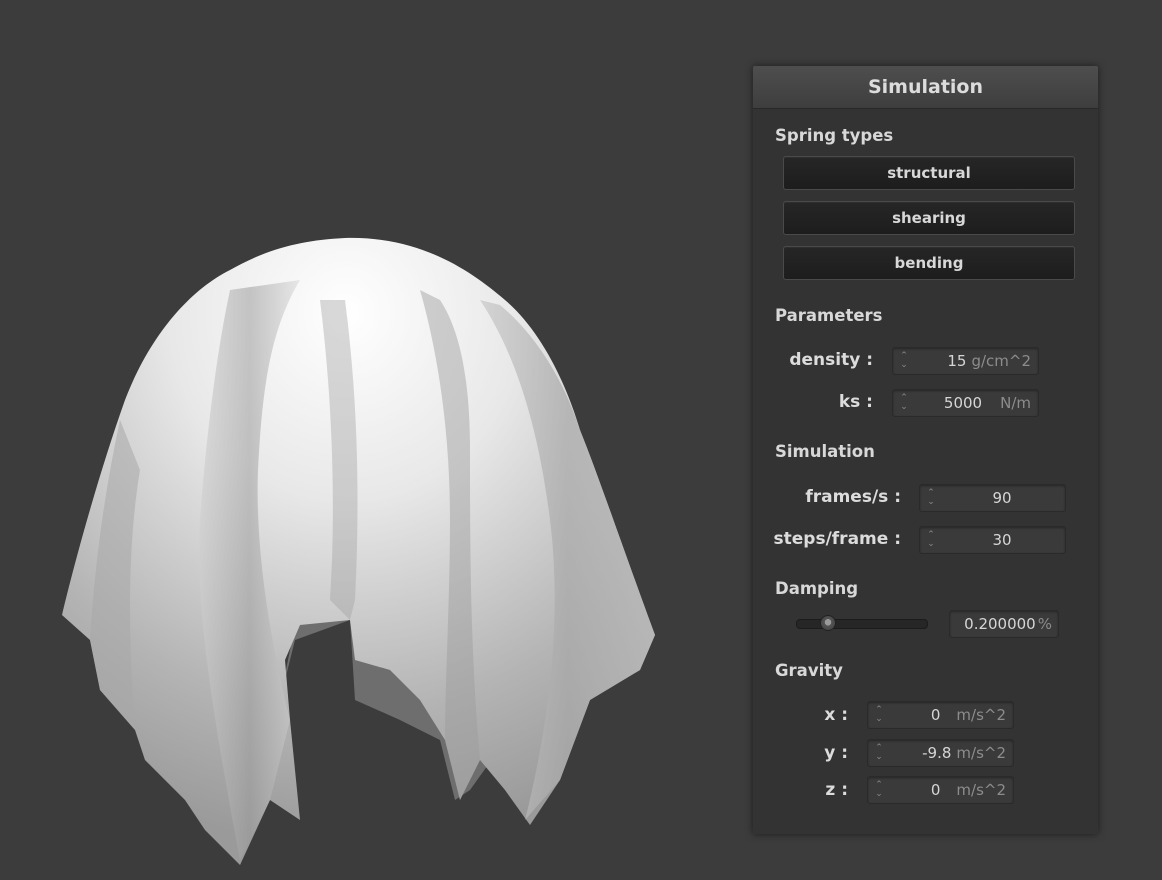  Describe the element at coordinates (992, 498) in the screenshot. I see `fps-field: ⌃ ⌄ 90` at that location.